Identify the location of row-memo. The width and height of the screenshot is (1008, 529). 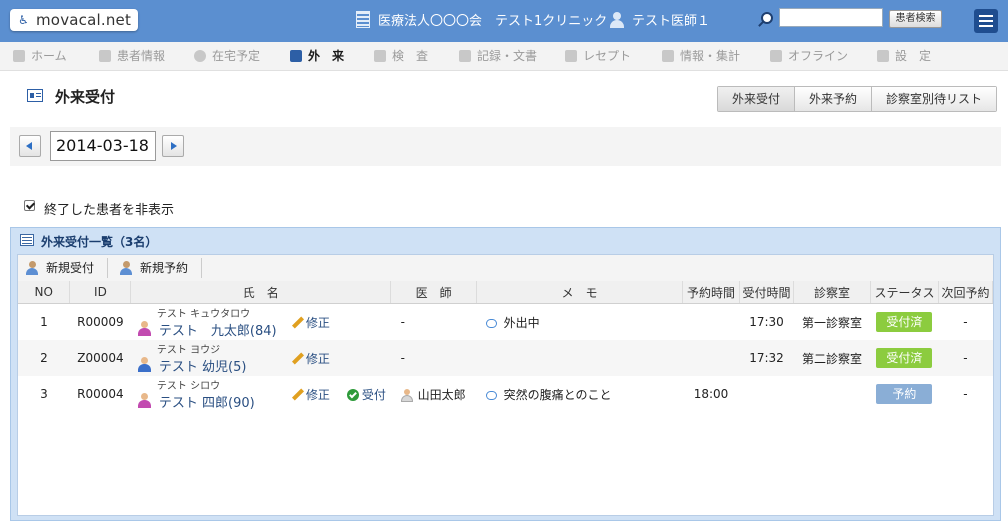
(579, 358).